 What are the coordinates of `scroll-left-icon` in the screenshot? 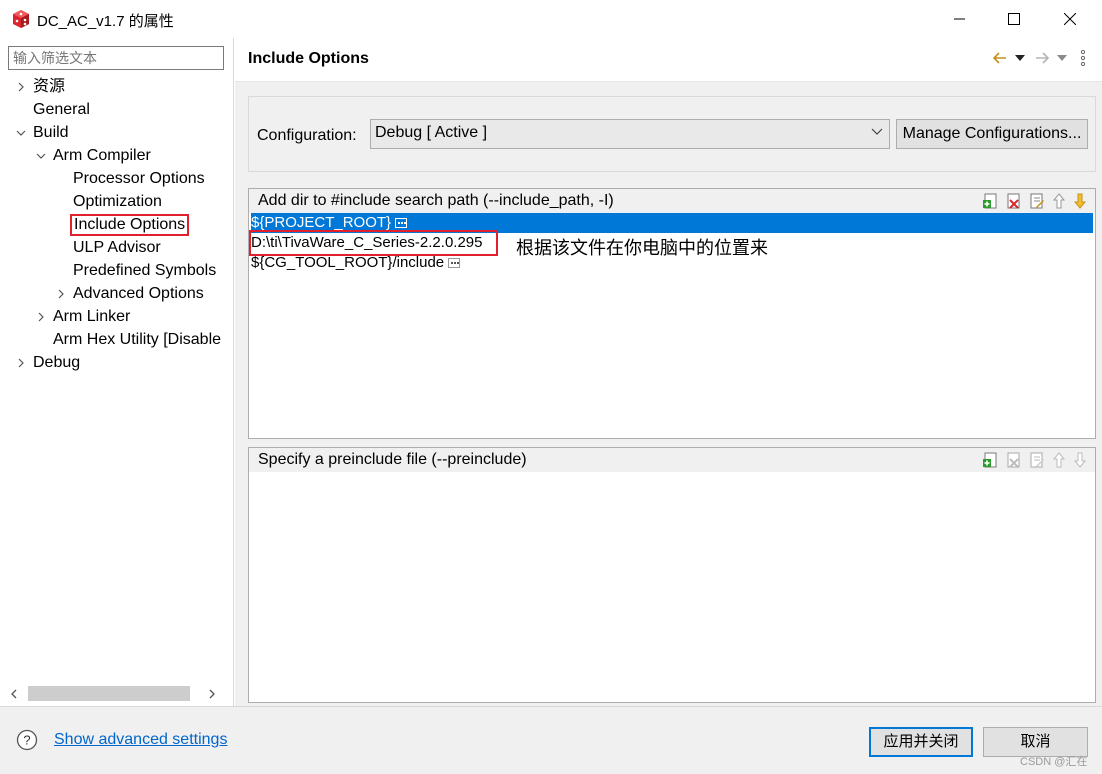 It's located at (14, 694).